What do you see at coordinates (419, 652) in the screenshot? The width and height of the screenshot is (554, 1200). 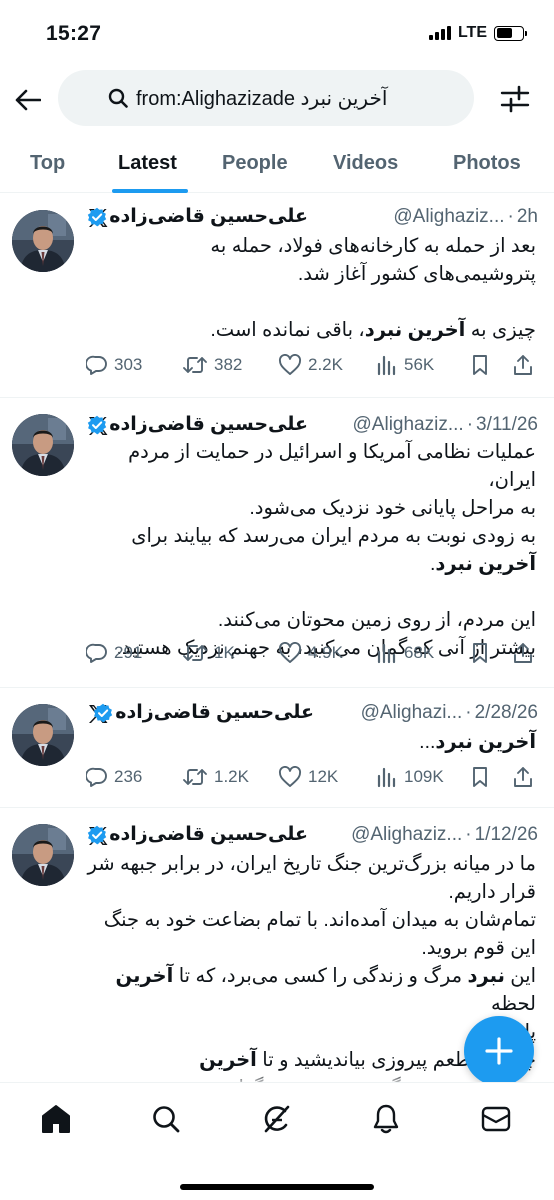 I see `views-count: 68K` at bounding box center [419, 652].